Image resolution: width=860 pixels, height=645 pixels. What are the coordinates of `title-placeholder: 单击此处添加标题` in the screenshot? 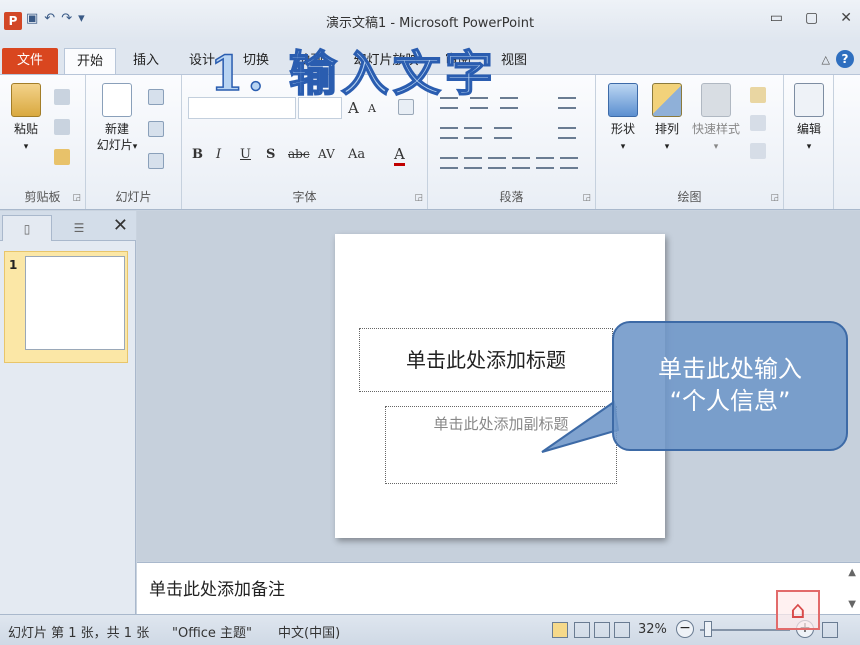 It's located at (486, 360).